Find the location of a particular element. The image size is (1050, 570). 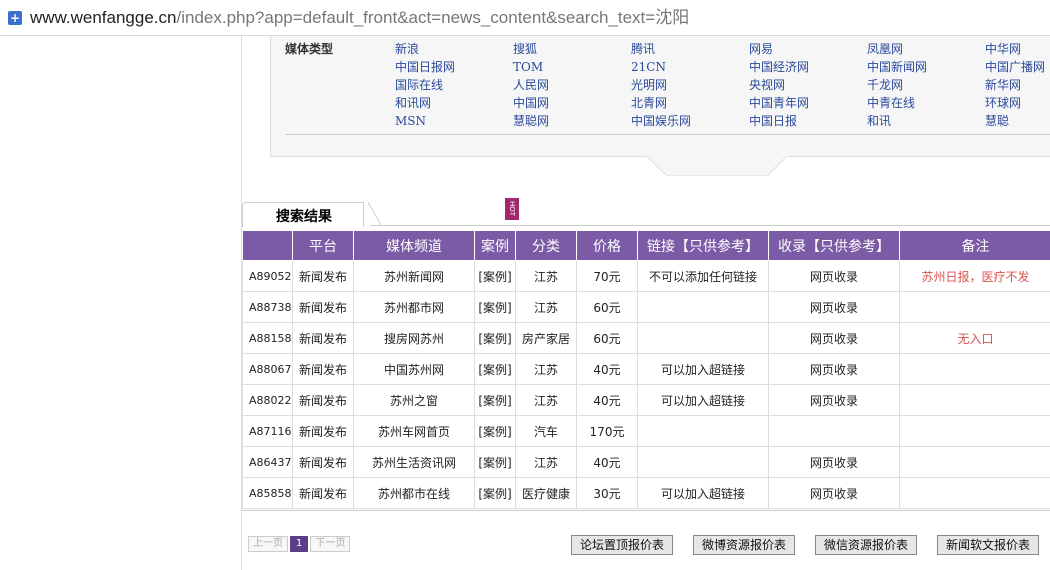

column-header: 媒体频道 is located at coordinates (414, 246).